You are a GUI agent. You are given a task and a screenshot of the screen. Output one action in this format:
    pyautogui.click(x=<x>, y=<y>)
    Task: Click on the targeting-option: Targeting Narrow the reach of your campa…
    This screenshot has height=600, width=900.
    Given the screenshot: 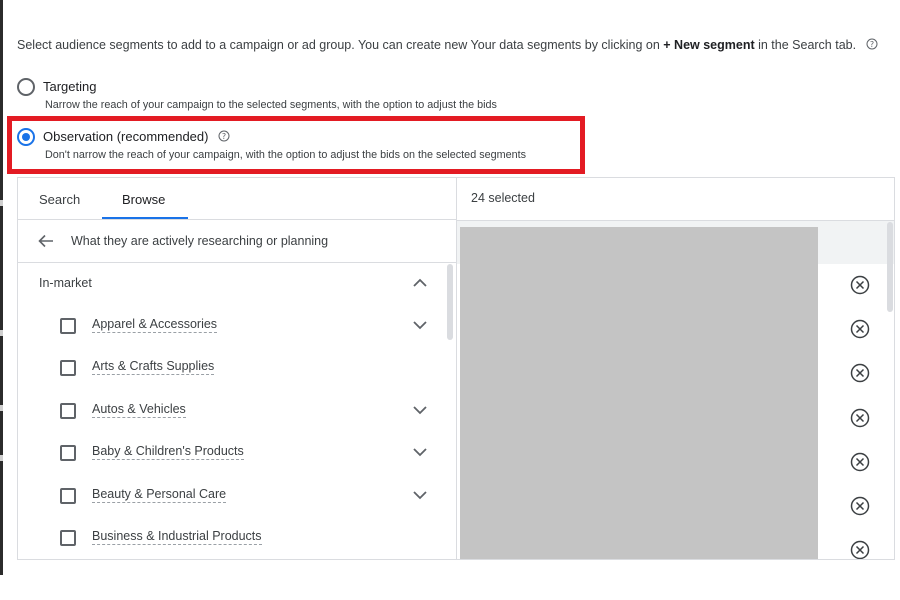 What is the action you would take?
    pyautogui.click(x=277, y=96)
    